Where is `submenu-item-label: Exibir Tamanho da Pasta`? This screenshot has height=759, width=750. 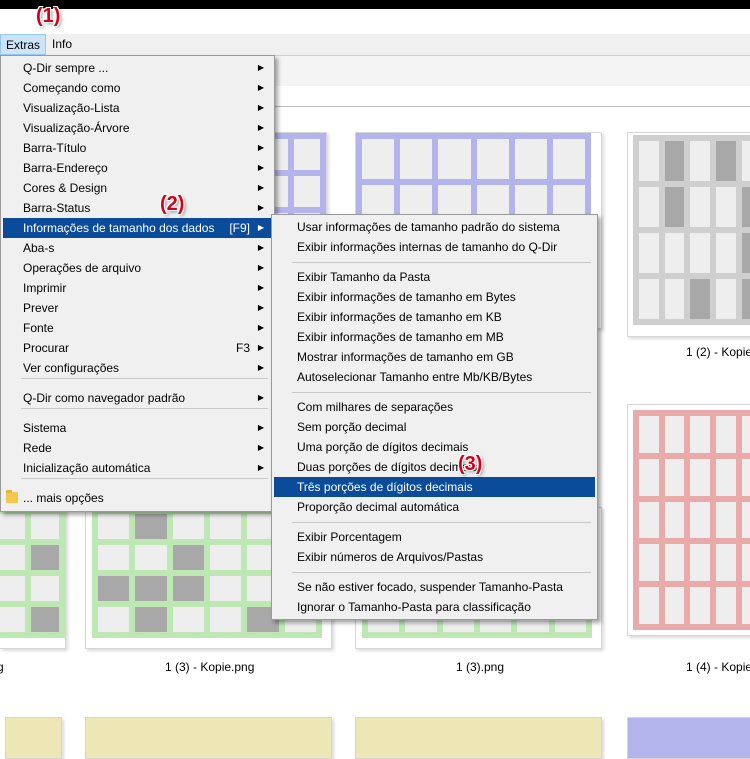
submenu-item-label: Exibir Tamanho da Pasta is located at coordinates (364, 277).